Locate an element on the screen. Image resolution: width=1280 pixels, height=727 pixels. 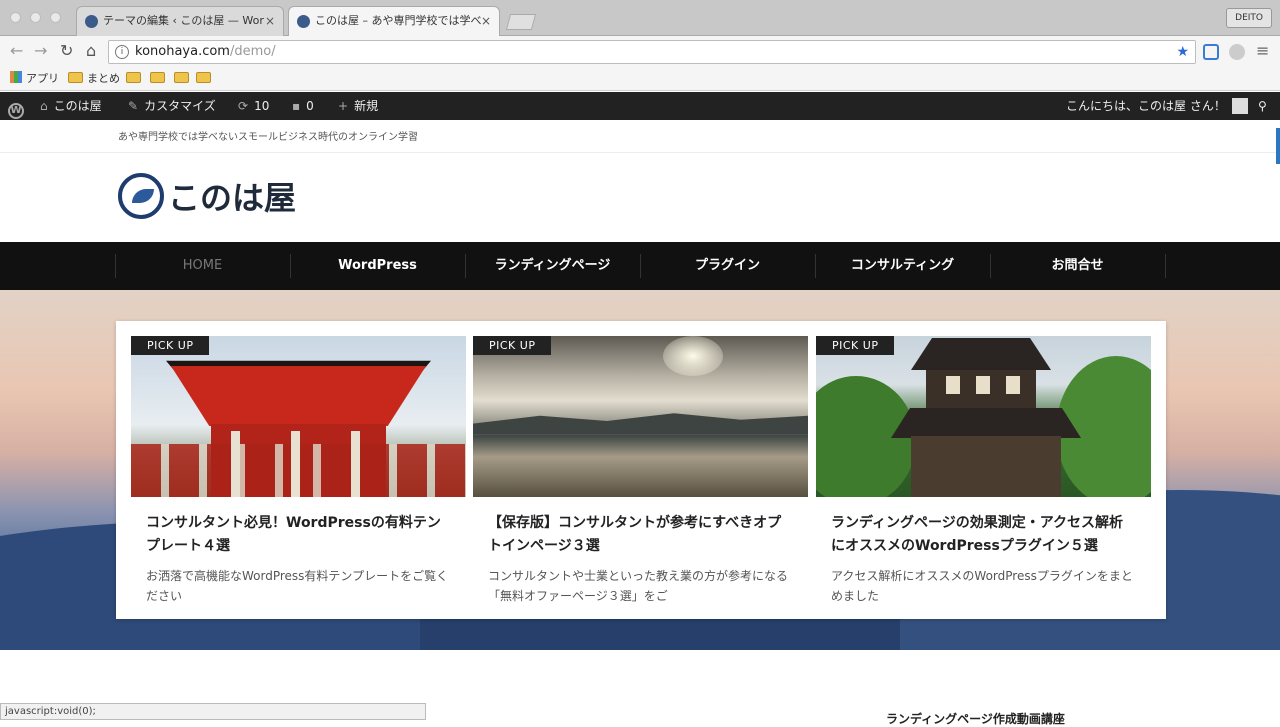
scroll-indicator is located at coordinates (1278, 146).